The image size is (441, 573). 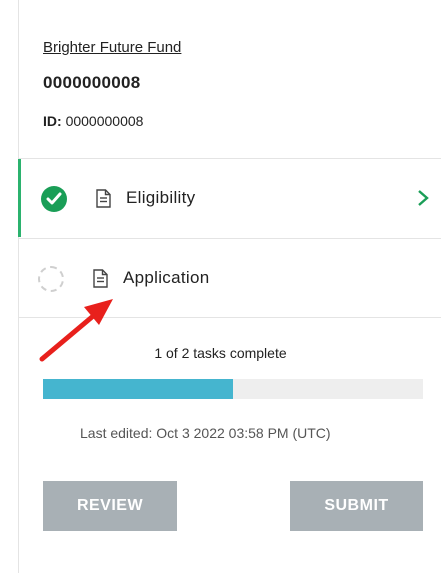 I want to click on task-eligibility: Eligibility, so click(x=229, y=198).